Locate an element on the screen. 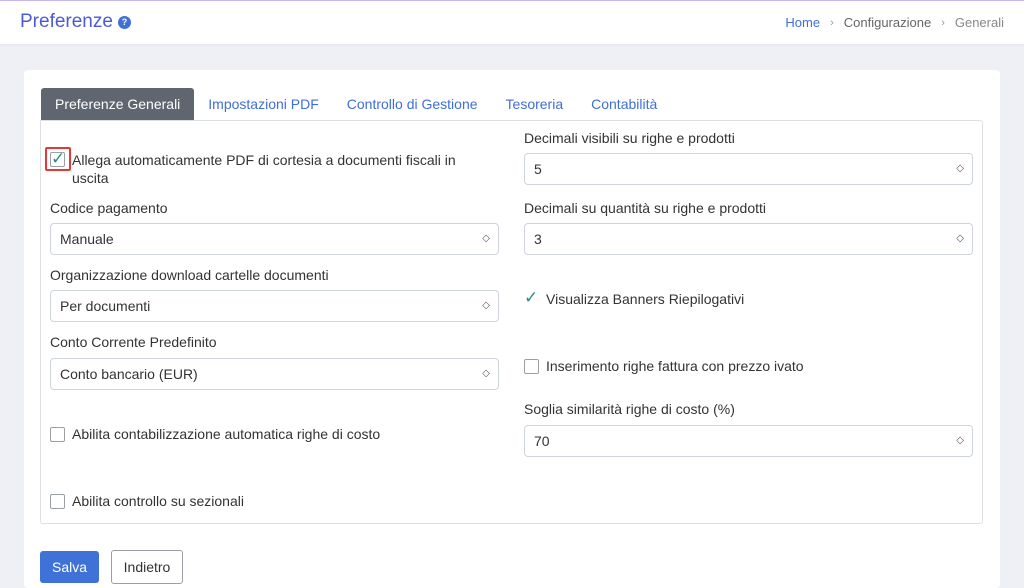 Image resolution: width=1024 pixels, height=588 pixels. save-button: Salva is located at coordinates (69, 567).